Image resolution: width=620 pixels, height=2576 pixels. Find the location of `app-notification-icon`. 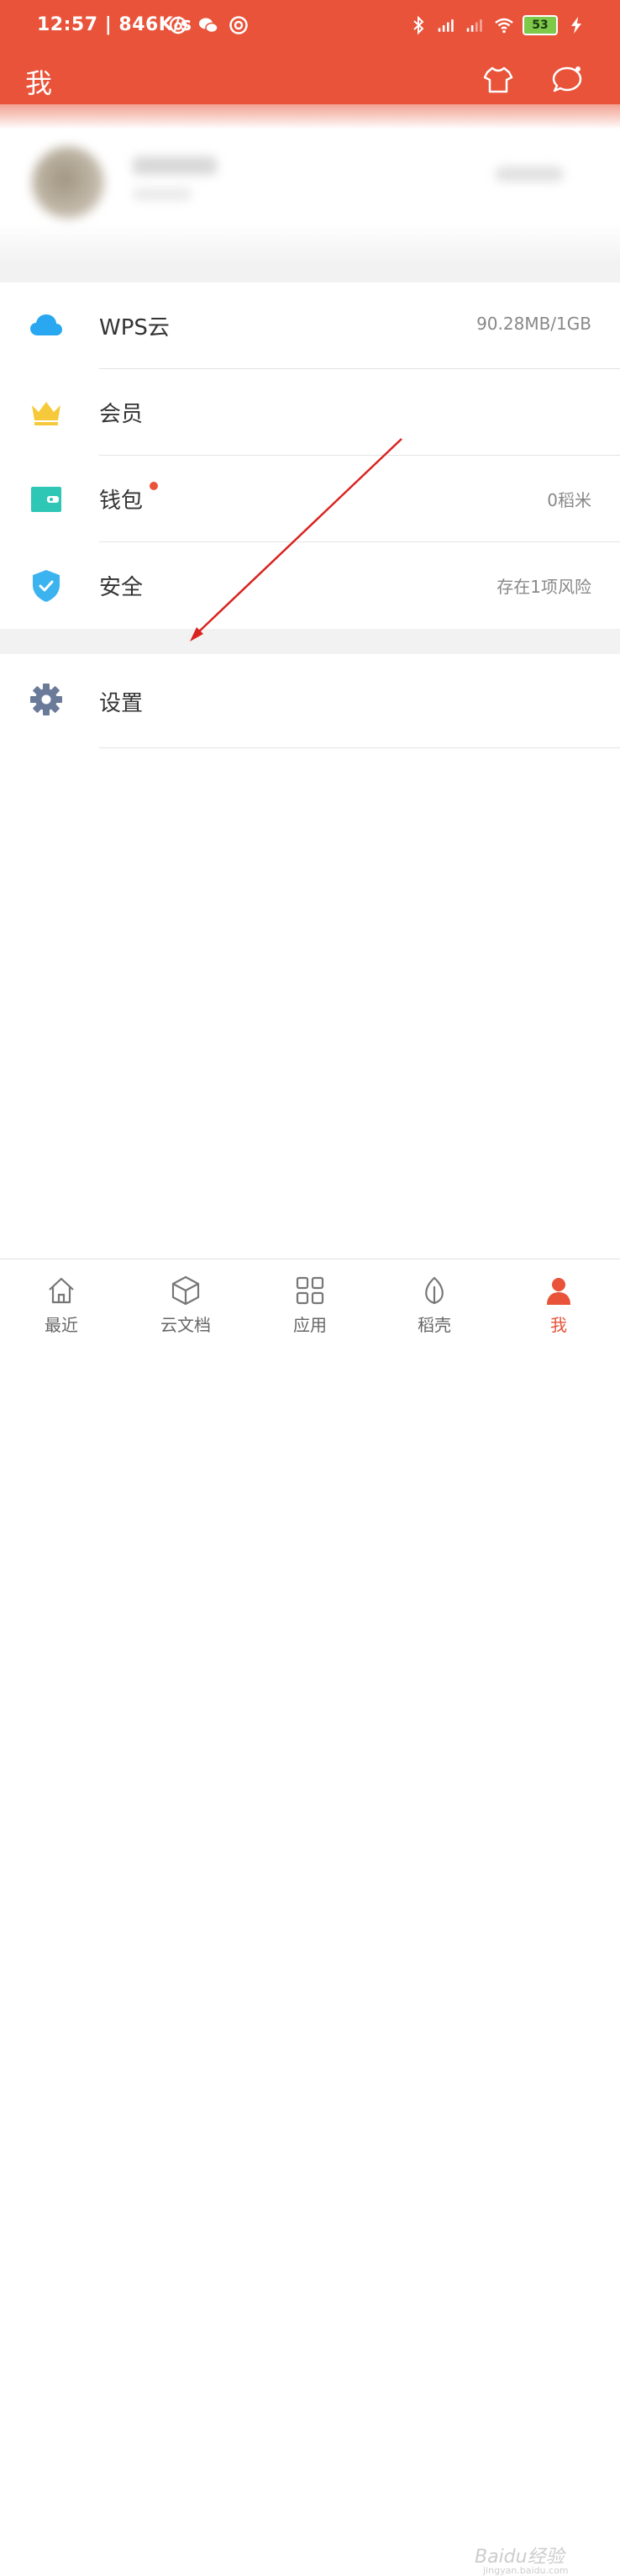

app-notification-icon is located at coordinates (239, 25).